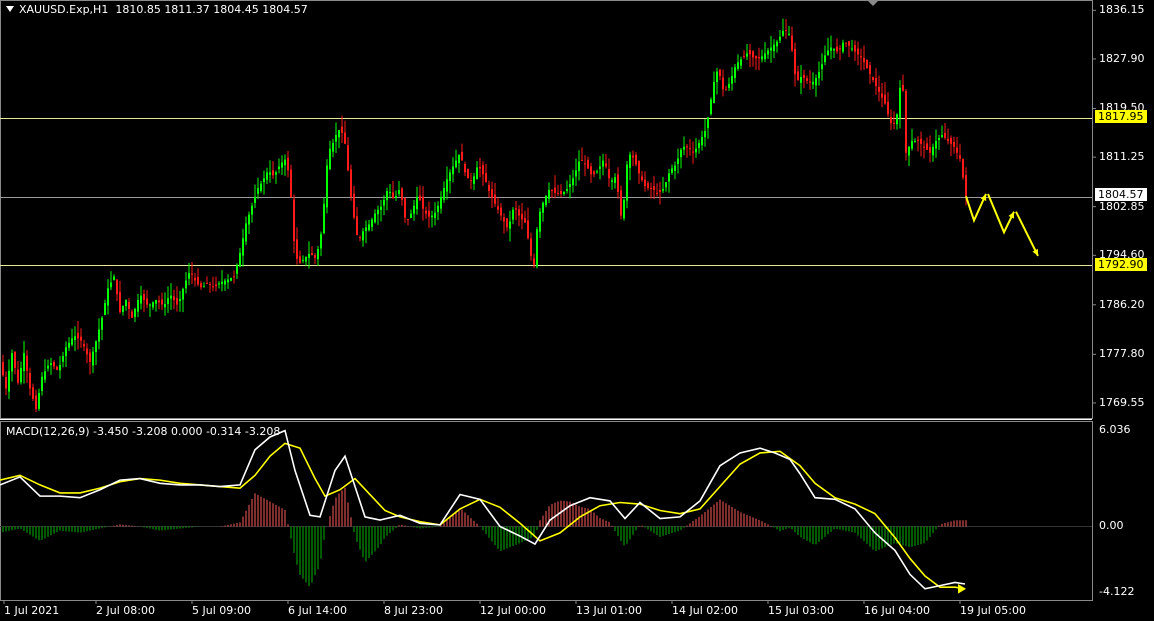 The width and height of the screenshot is (1154, 621). What do you see at coordinates (32, 610) in the screenshot?
I see `time-tick-label: 1 Jul 2021` at bounding box center [32, 610].